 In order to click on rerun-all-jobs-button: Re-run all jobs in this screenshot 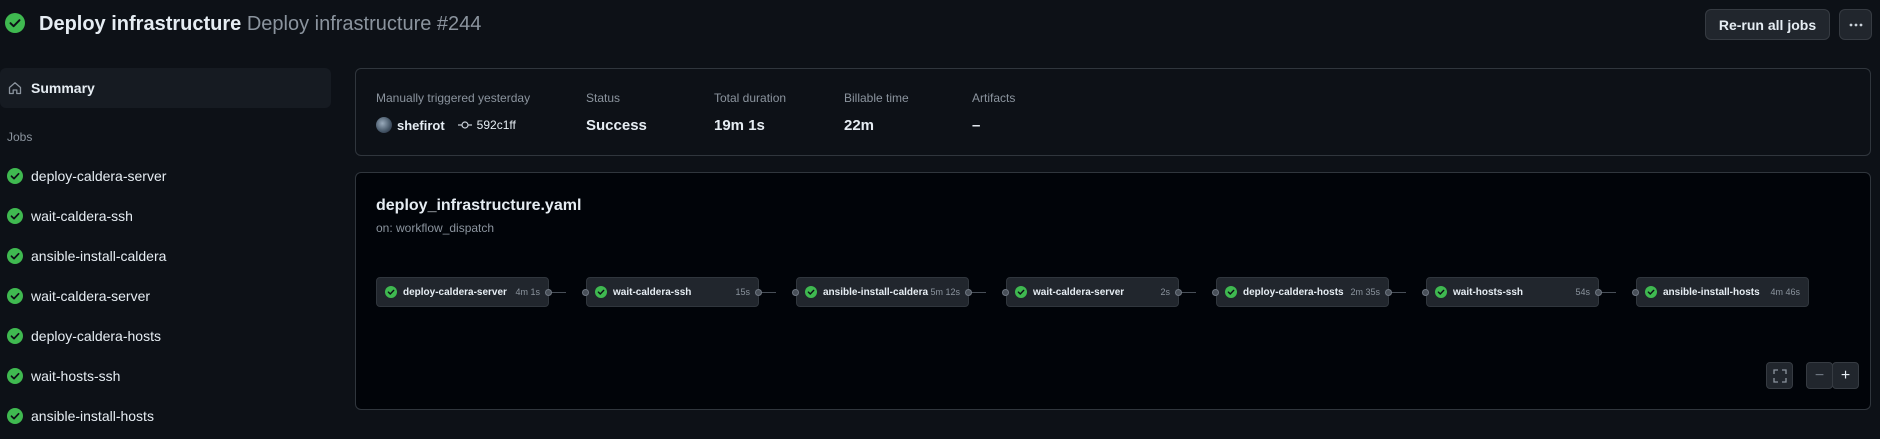, I will do `click(1767, 24)`.